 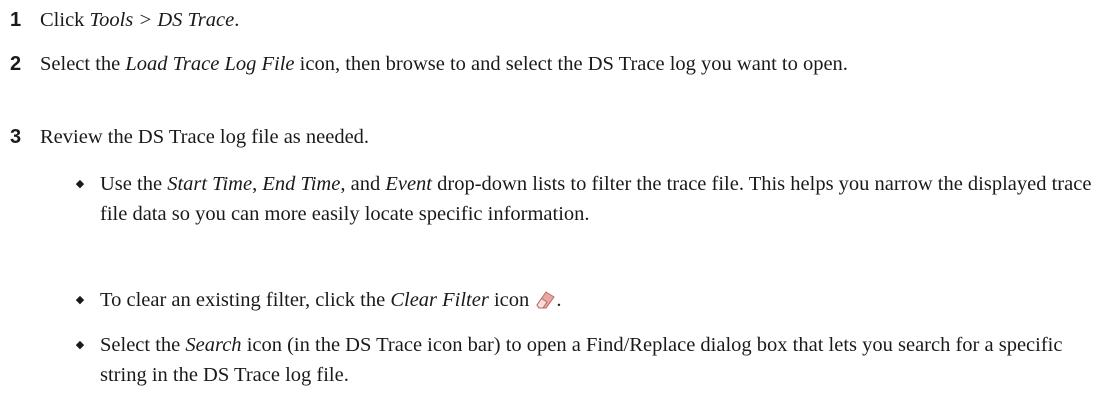 I want to click on text-run: , and, so click(x=363, y=184).